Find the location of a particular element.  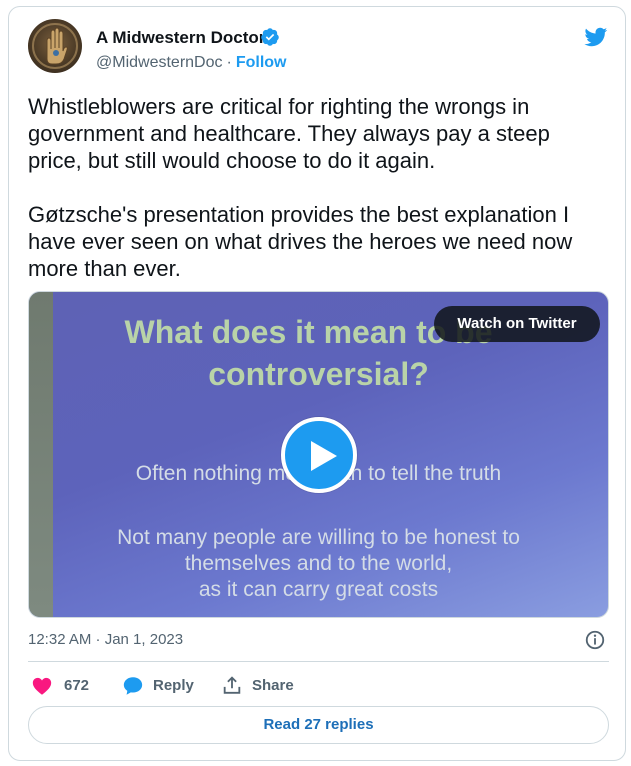

avatar is located at coordinates (55, 46).